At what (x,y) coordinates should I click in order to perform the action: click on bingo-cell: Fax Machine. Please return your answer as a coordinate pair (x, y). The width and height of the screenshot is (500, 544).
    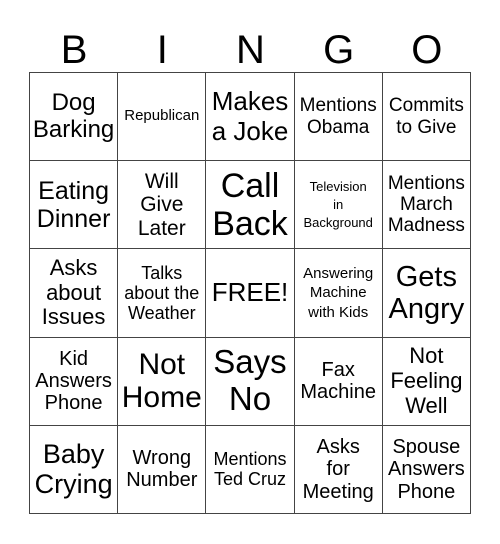
    Looking at the image, I should click on (338, 381).